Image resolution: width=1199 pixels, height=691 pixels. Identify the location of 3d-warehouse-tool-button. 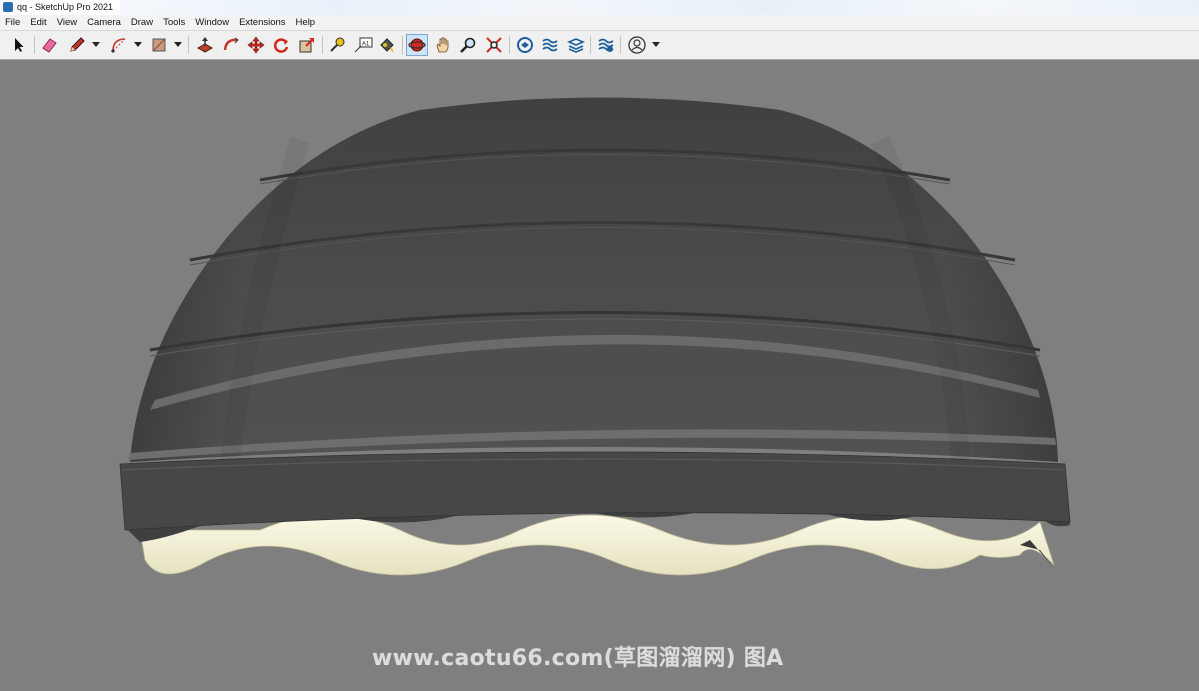
(525, 45).